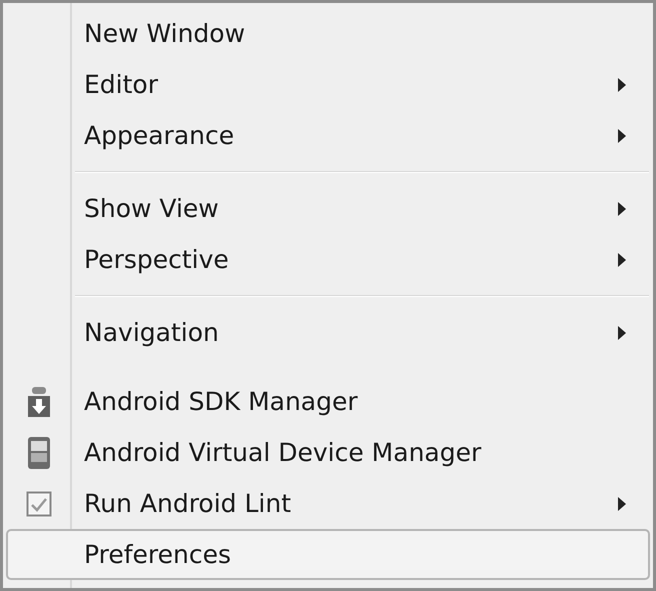 Image resolution: width=656 pixels, height=591 pixels. Describe the element at coordinates (328, 84) in the screenshot. I see `menu-item: Editor` at that location.